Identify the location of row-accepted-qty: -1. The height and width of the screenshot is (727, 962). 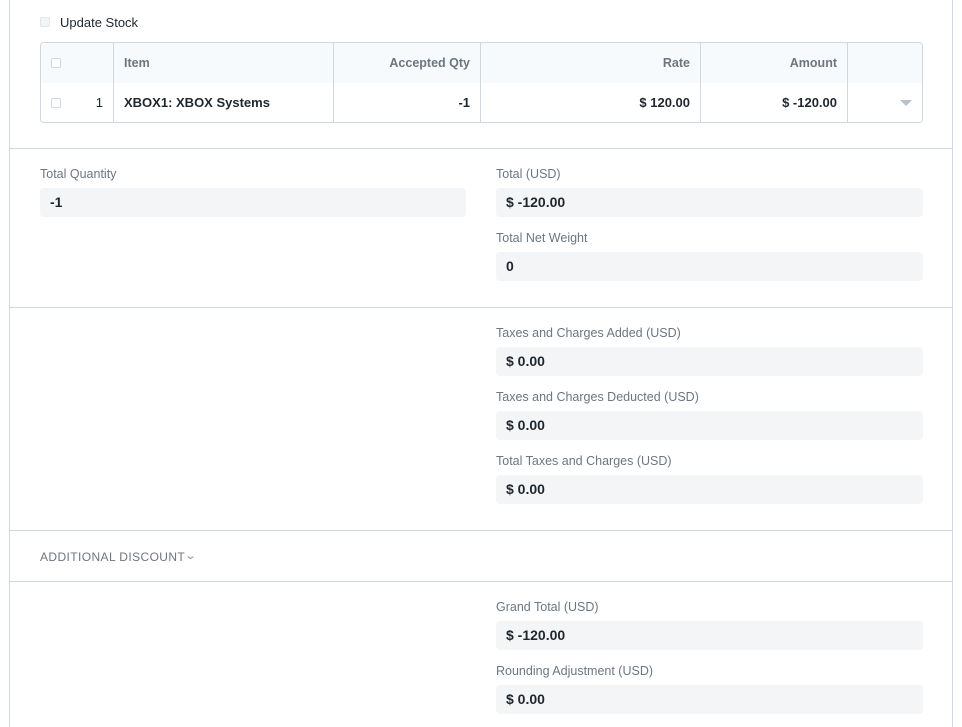
(402, 102).